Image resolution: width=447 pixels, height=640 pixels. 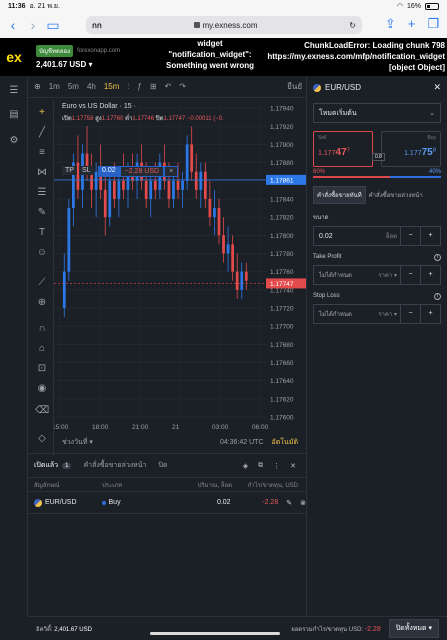 I want to click on trash-icon: ⌫, so click(x=42, y=411).